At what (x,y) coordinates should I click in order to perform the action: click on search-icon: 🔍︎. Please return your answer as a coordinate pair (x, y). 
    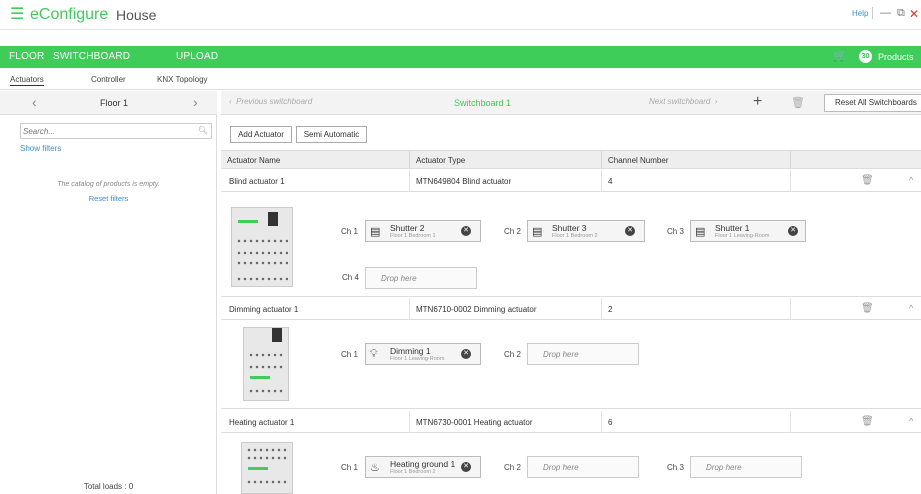
    Looking at the image, I should click on (203, 130).